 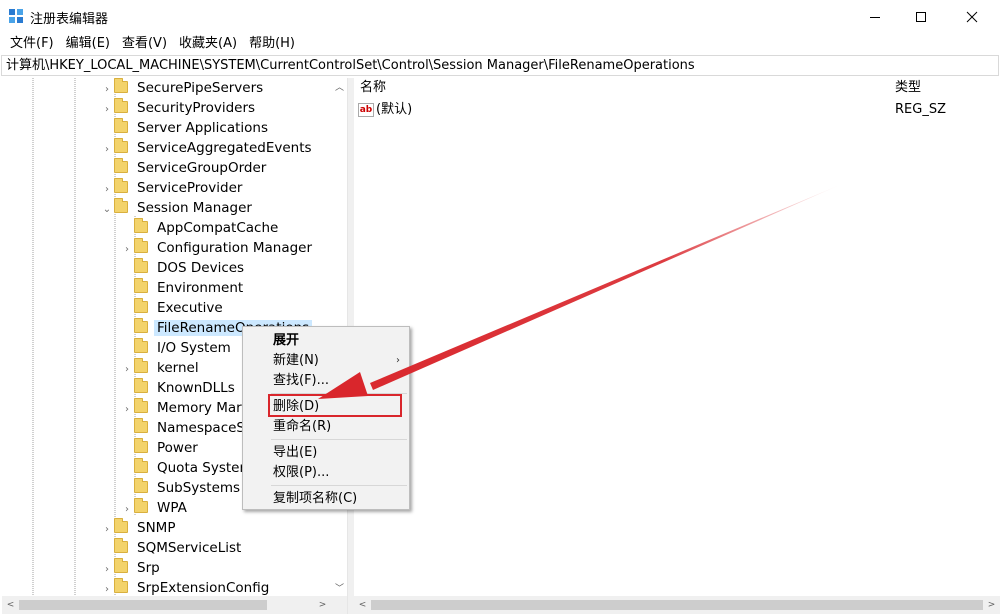 What do you see at coordinates (678, 110) in the screenshot?
I see `value-row: ab (默认) REG_SZ` at bounding box center [678, 110].